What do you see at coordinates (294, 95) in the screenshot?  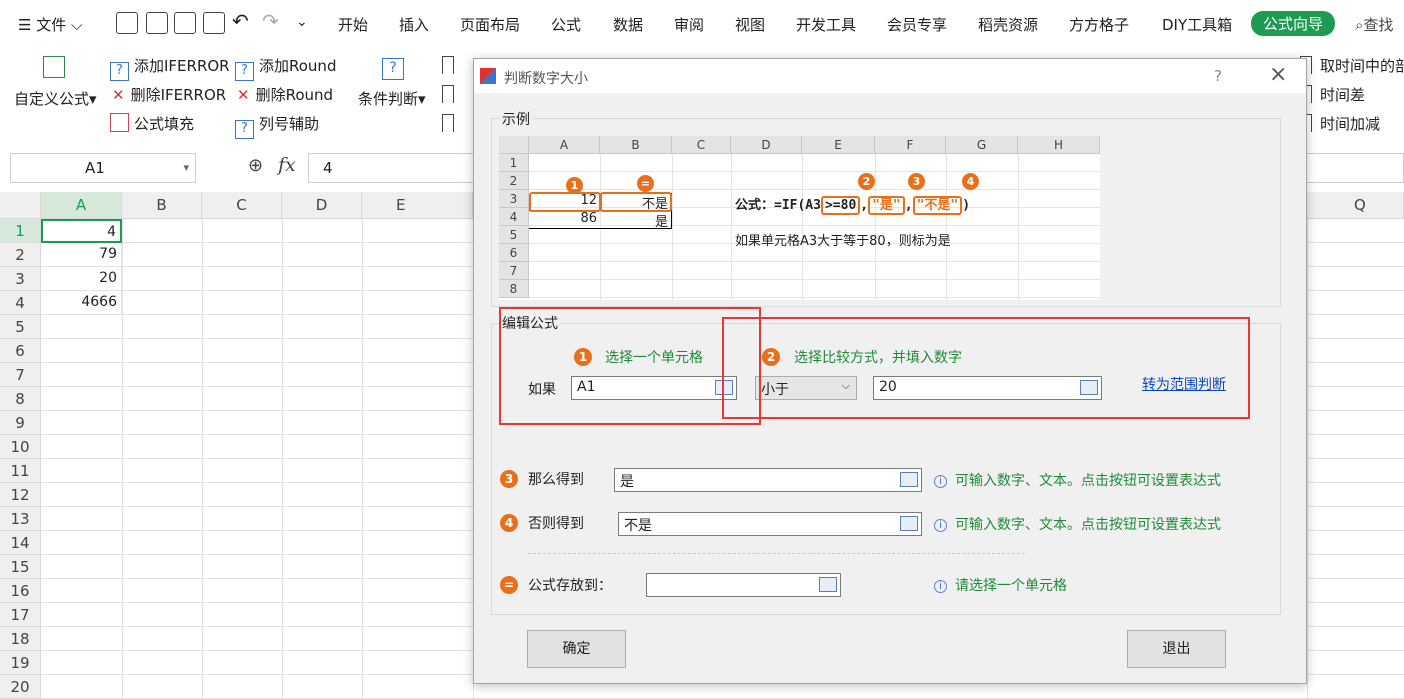 I see `remove-round-label: 删除Round` at bounding box center [294, 95].